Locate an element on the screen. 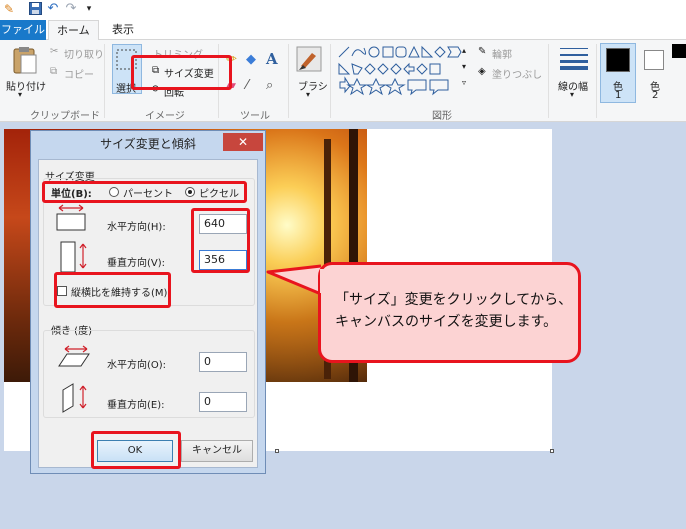 This screenshot has height=529, width=686. highlight-unit-row is located at coordinates (144, 192).